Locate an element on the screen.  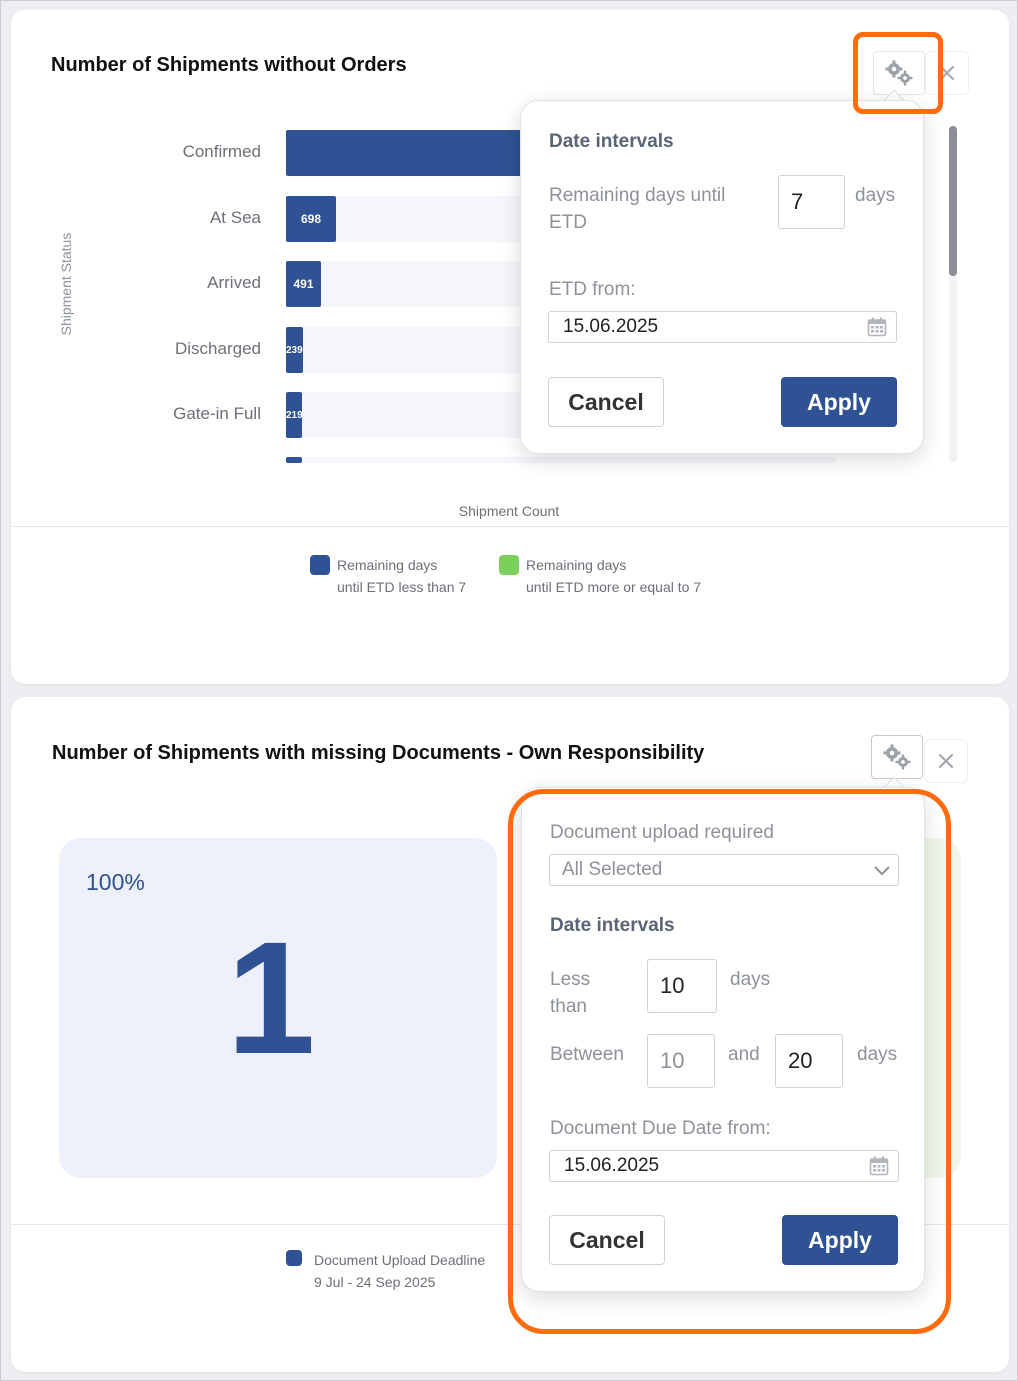
chart-scrollbar-thumb is located at coordinates (953, 201).